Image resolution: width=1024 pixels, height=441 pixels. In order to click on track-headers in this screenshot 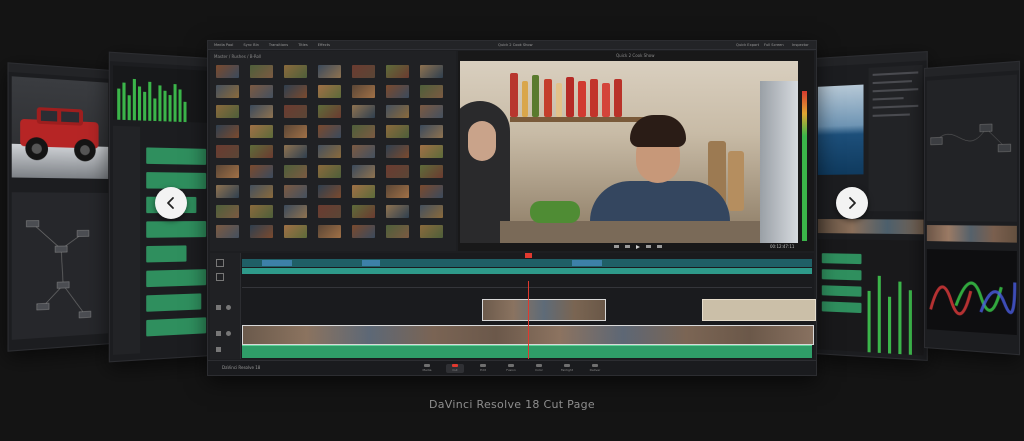, I will do `click(225, 306)`.